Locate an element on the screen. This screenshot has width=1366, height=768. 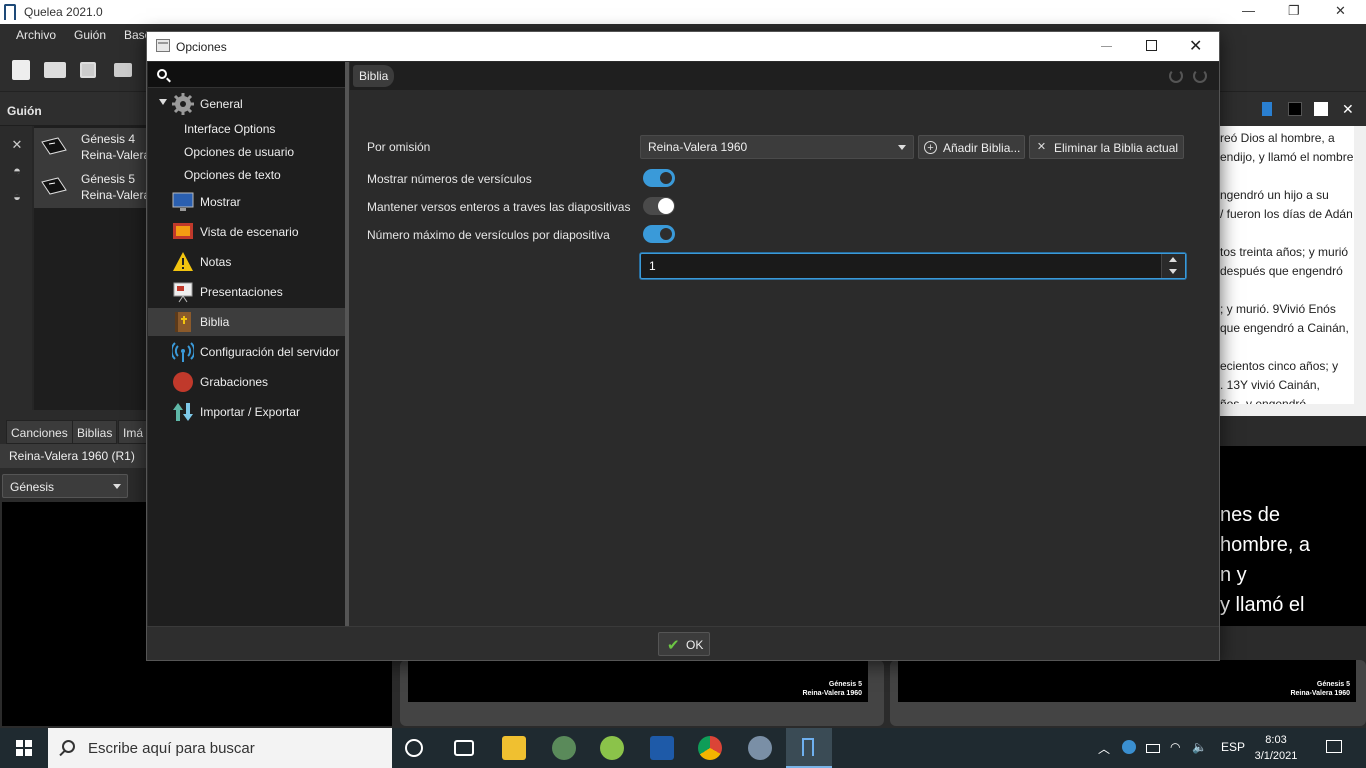
maximize-button is located at coordinates (1151, 45).